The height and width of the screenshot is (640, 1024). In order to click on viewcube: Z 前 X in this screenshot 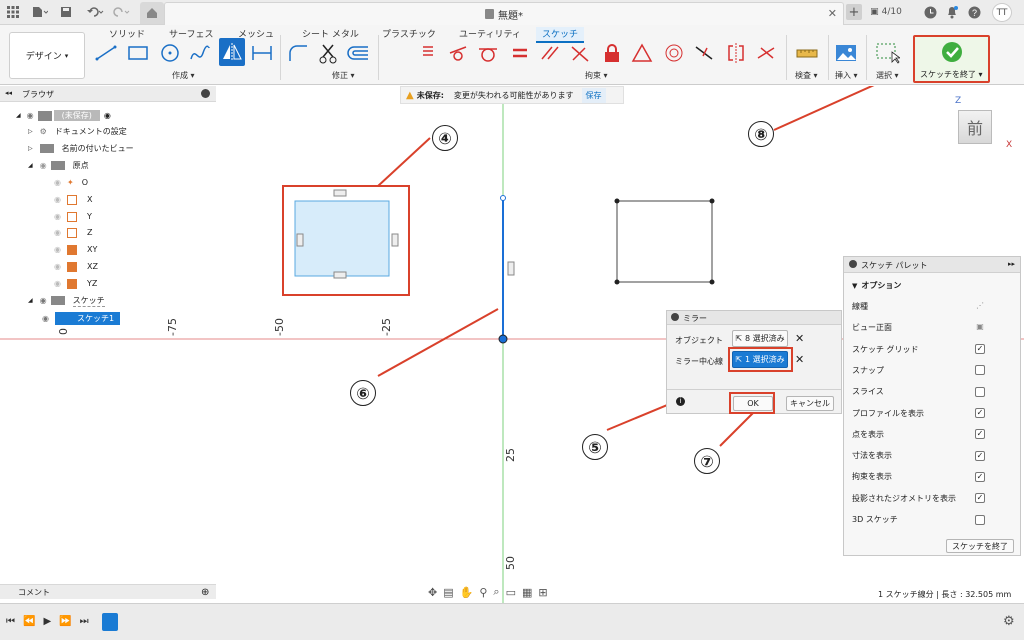, I will do `click(983, 127)`.